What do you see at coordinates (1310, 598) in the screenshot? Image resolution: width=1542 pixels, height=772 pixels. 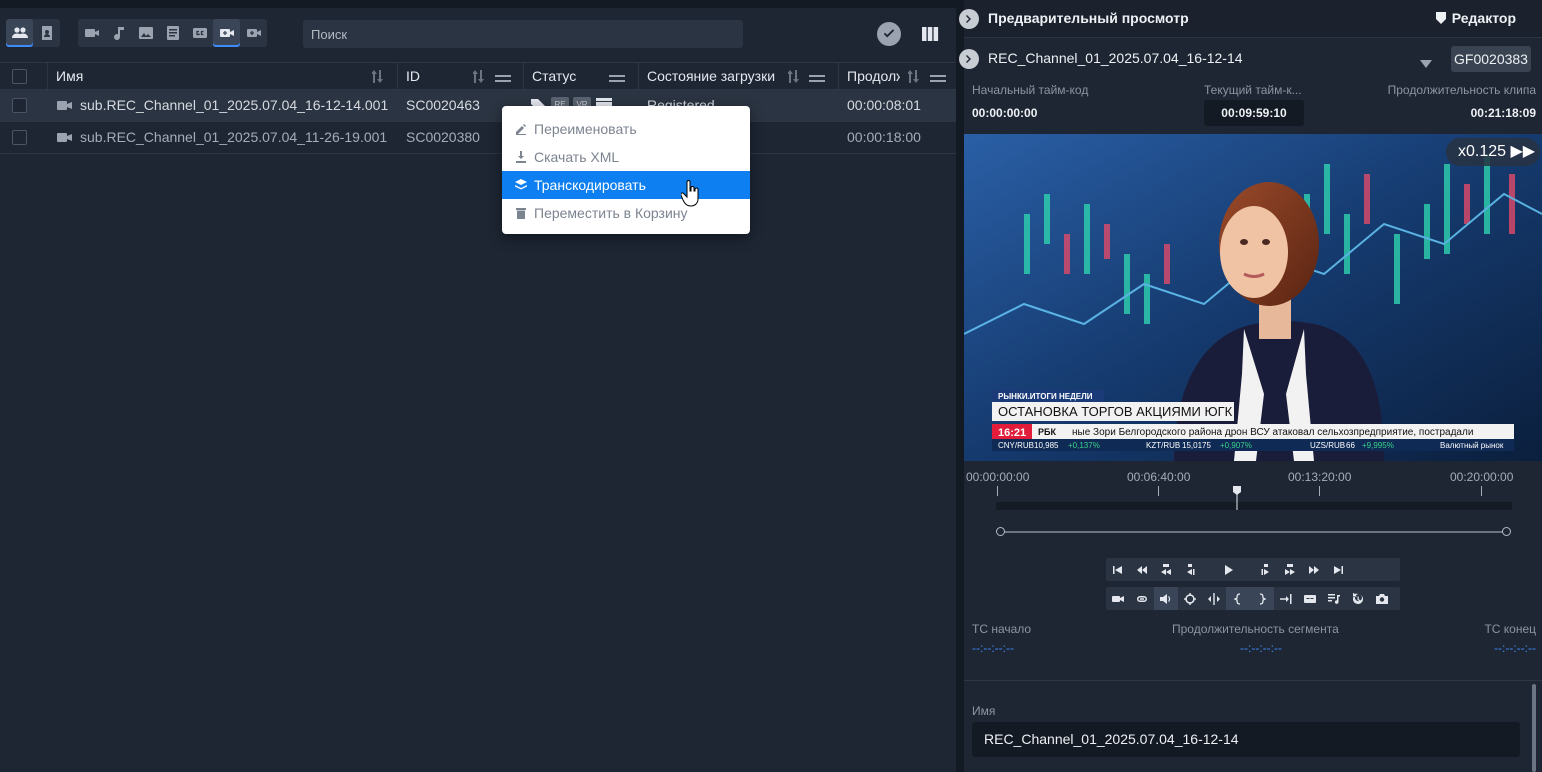 I see `subtitles-button` at bounding box center [1310, 598].